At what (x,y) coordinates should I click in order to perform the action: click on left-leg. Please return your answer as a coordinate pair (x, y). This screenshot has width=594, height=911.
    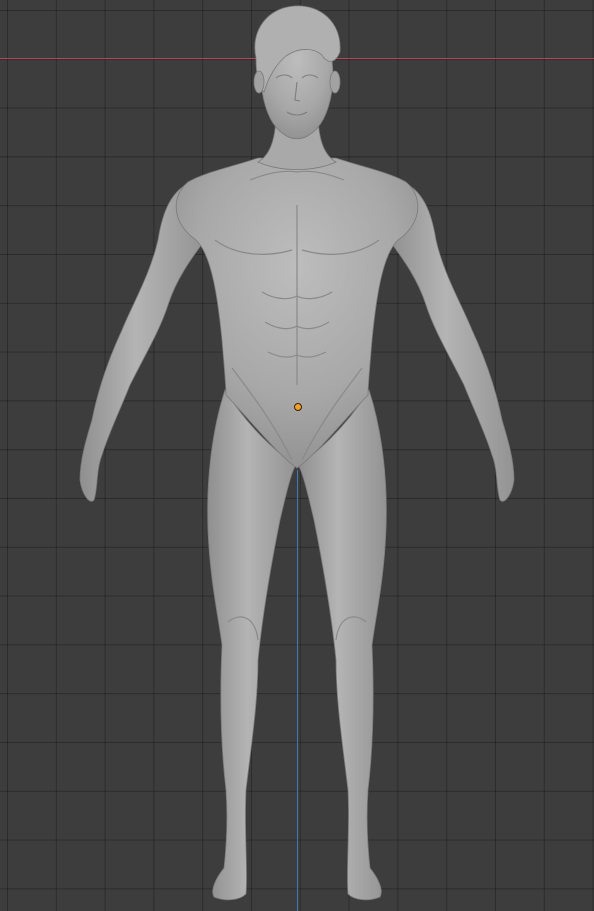
    Looking at the image, I should click on (252, 645).